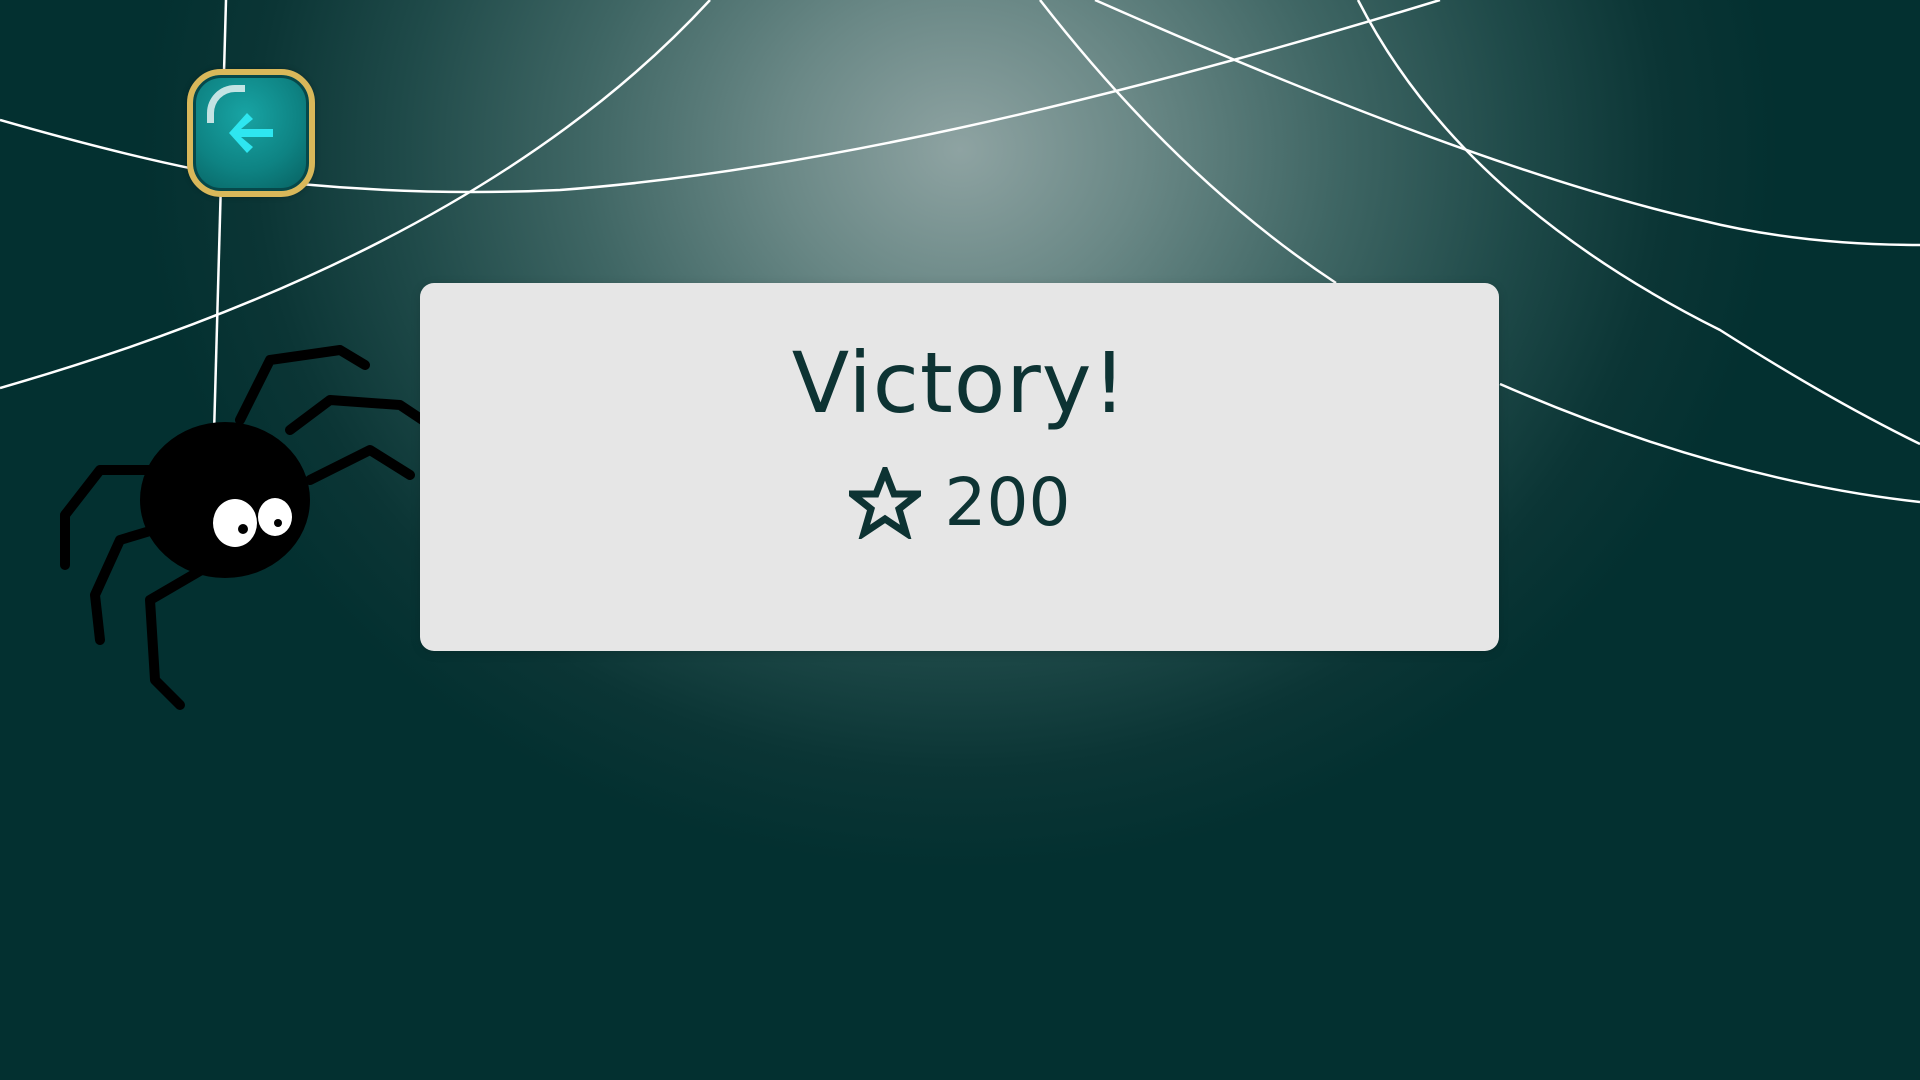 The width and height of the screenshot is (1920, 1080). I want to click on spider-body, so click(225, 500).